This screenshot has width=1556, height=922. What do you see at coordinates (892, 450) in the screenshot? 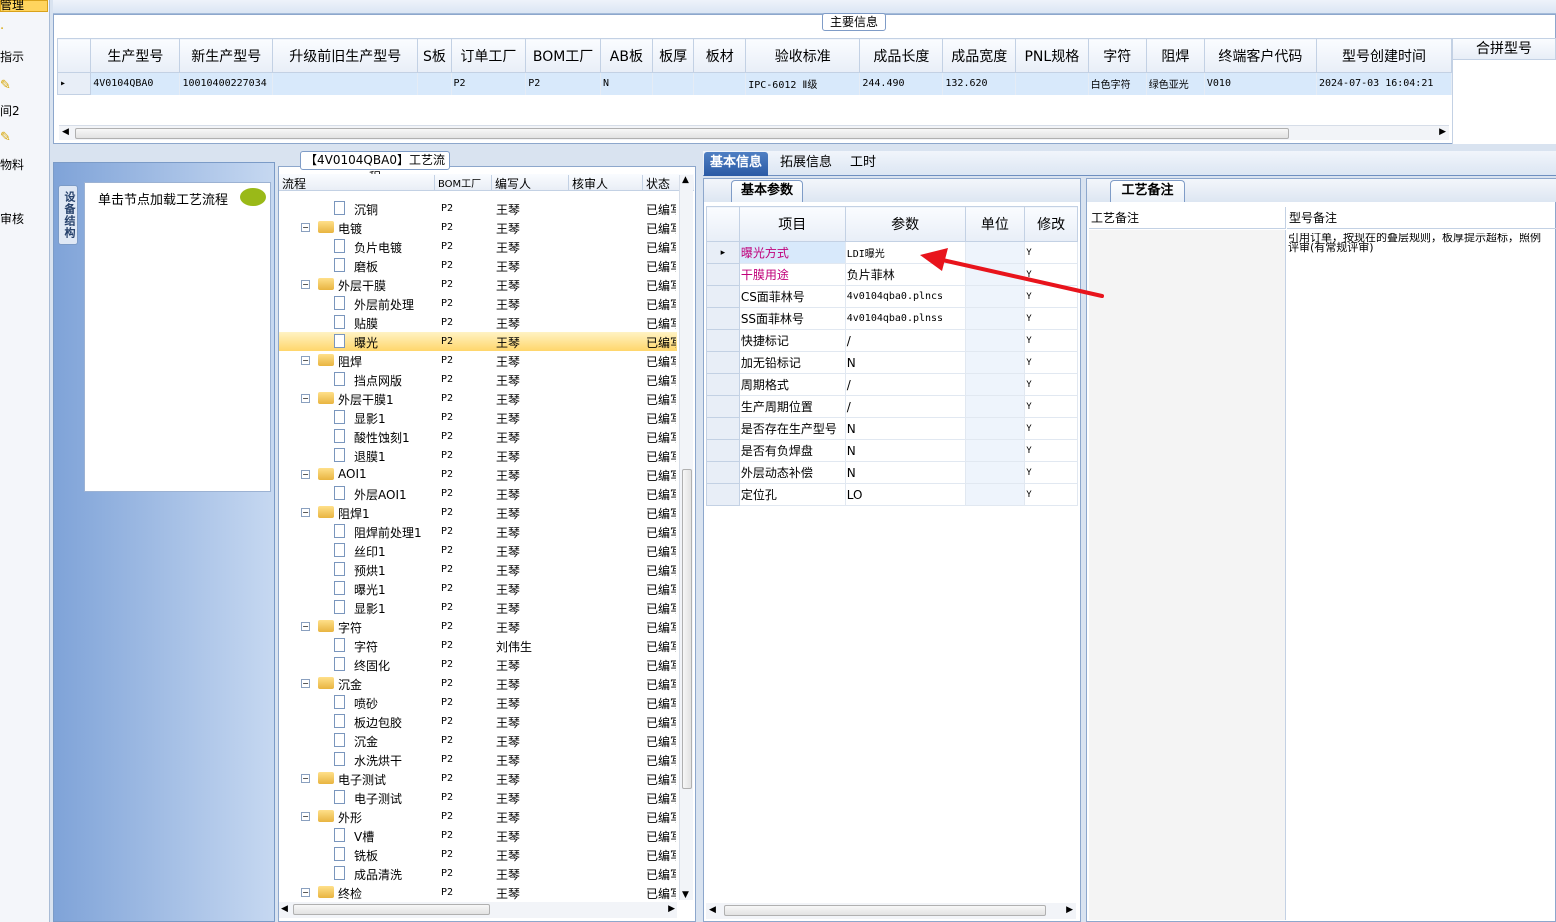
I see `param-row: 是否有负焊盘 N Y` at bounding box center [892, 450].